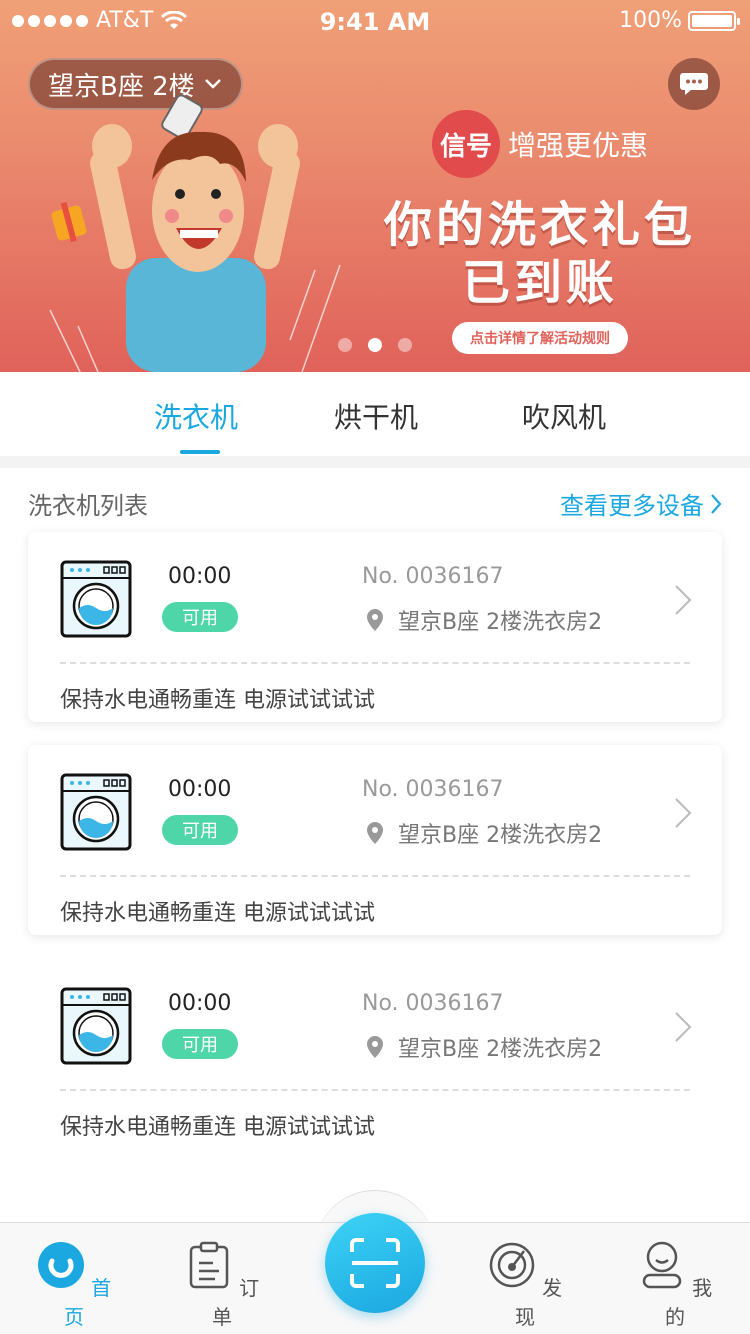  I want to click on home-icon, so click(60, 1265).